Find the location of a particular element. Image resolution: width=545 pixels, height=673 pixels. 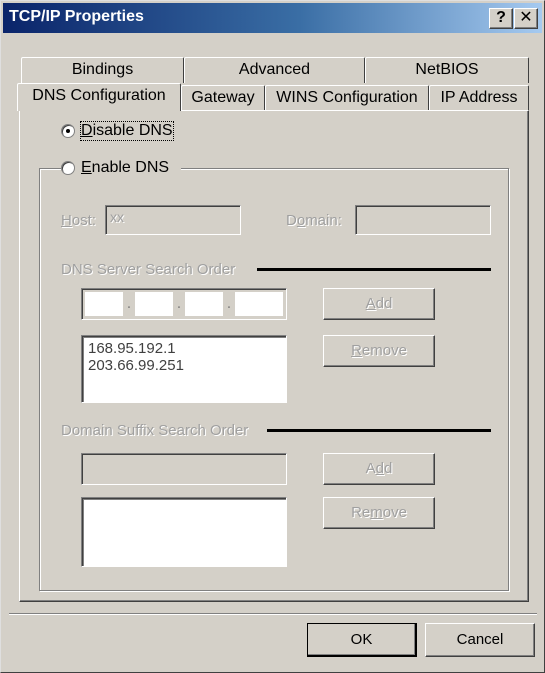

tab-label: NetBIOS is located at coordinates (447, 69).